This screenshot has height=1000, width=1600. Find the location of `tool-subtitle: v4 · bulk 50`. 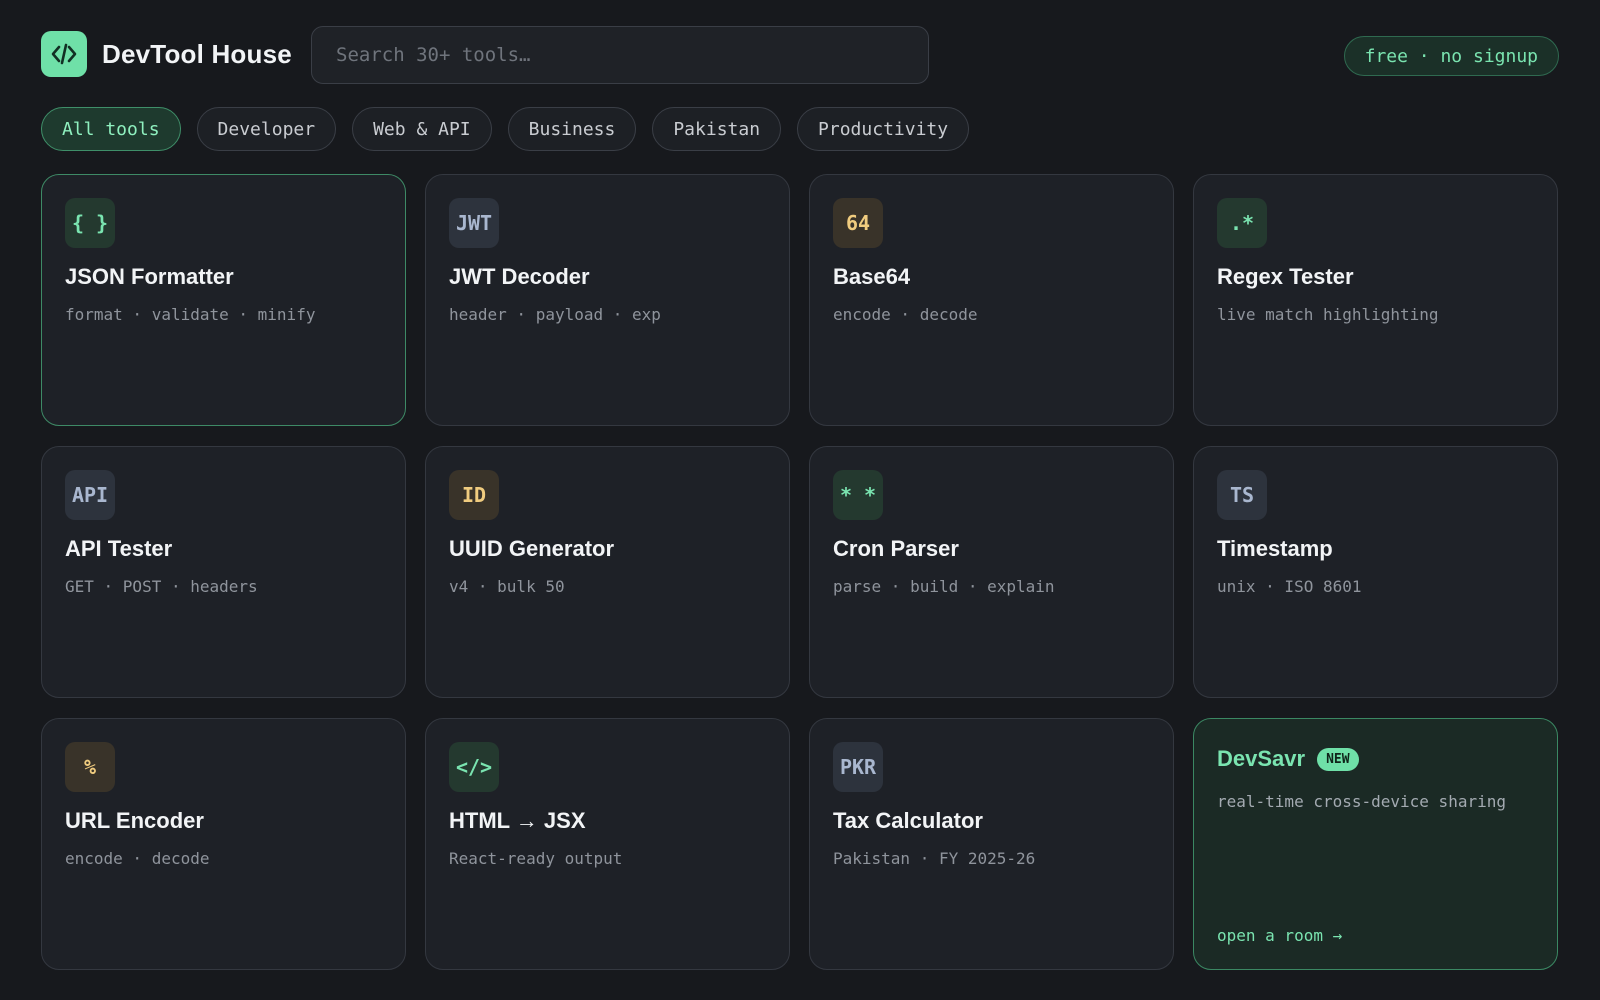

tool-subtitle: v4 · bulk 50 is located at coordinates (507, 586).